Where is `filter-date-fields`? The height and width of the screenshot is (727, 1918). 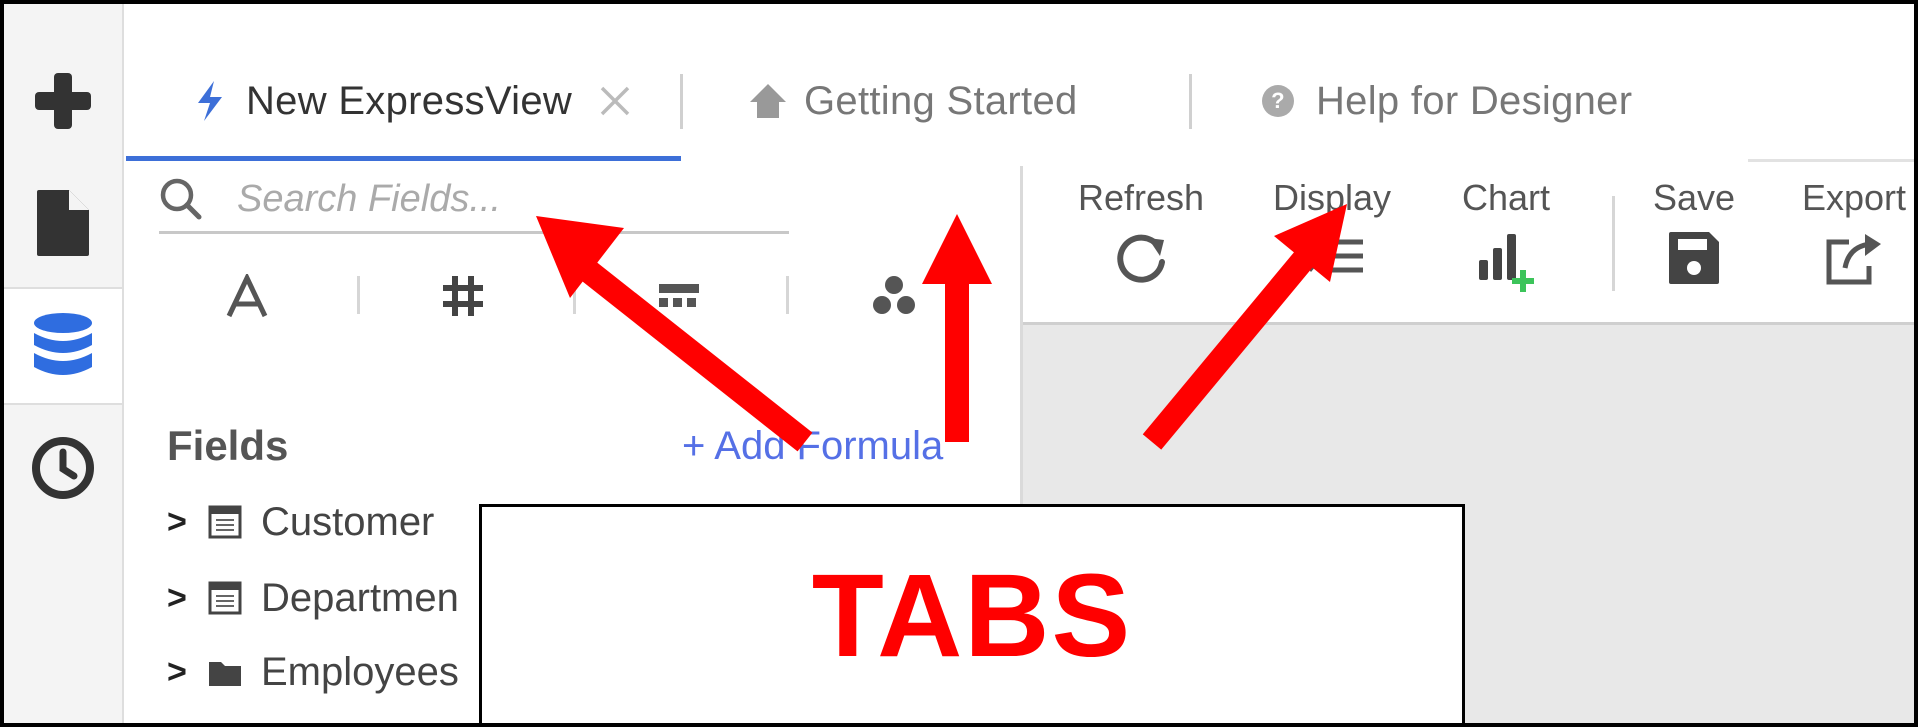 filter-date-fields is located at coordinates (679, 296).